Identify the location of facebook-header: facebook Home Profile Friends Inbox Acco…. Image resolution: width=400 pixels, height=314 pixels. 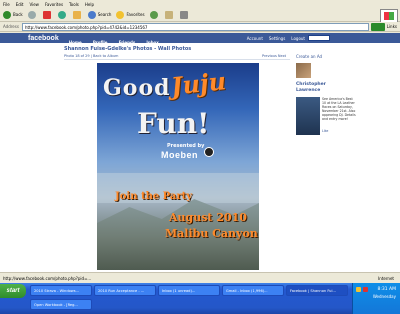
(200, 39).